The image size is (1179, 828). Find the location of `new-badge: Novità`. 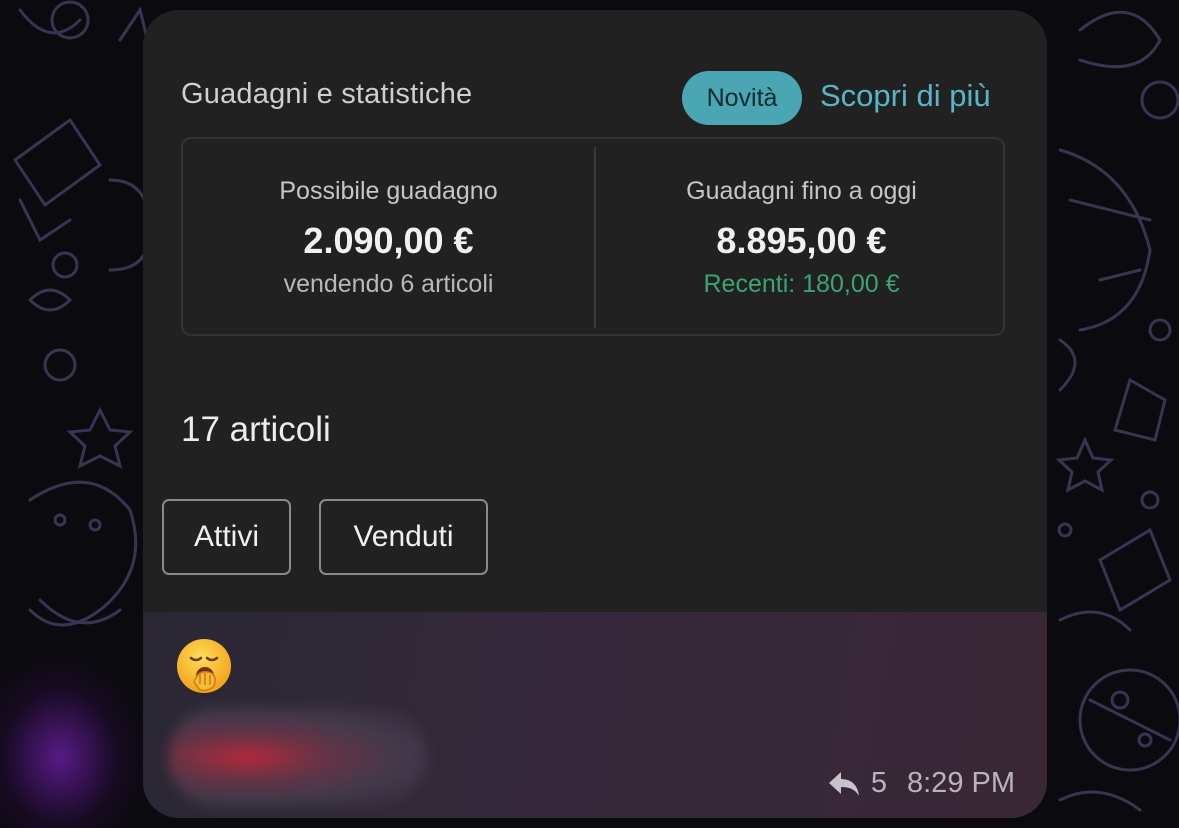

new-badge: Novità is located at coordinates (742, 98).